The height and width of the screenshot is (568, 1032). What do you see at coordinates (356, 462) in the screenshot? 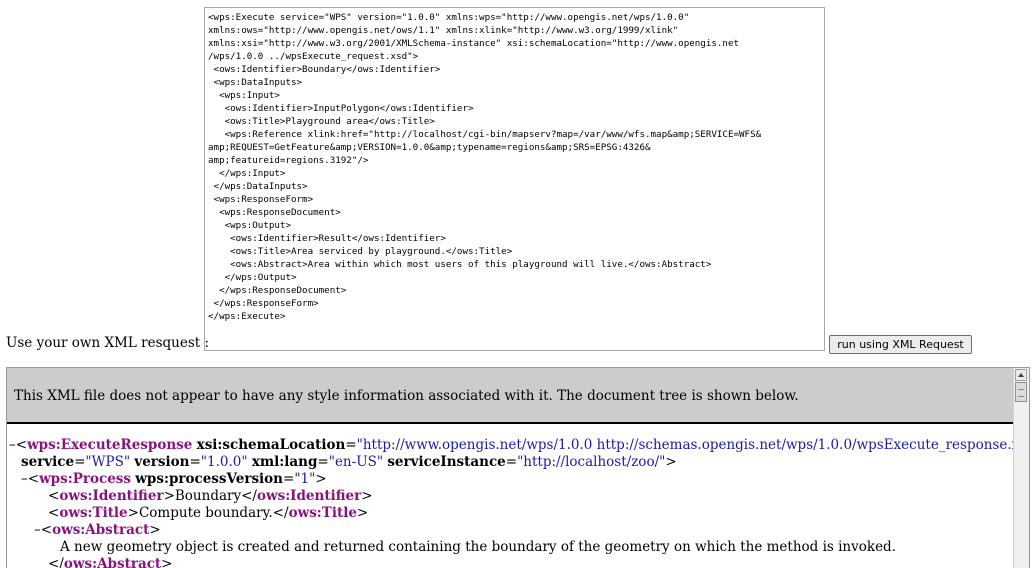
I see `attr-value: "en-US"` at bounding box center [356, 462].